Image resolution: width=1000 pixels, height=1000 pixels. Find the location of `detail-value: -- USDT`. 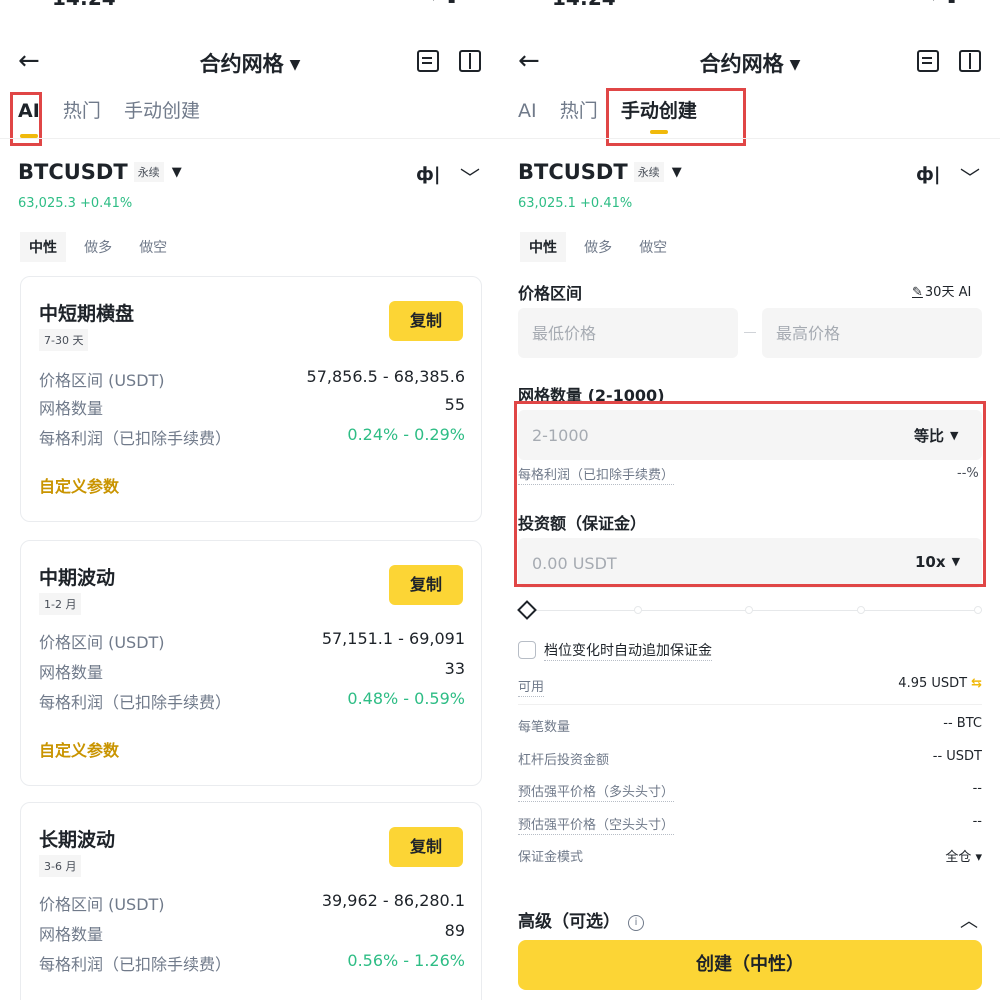

detail-value: -- USDT is located at coordinates (957, 756).